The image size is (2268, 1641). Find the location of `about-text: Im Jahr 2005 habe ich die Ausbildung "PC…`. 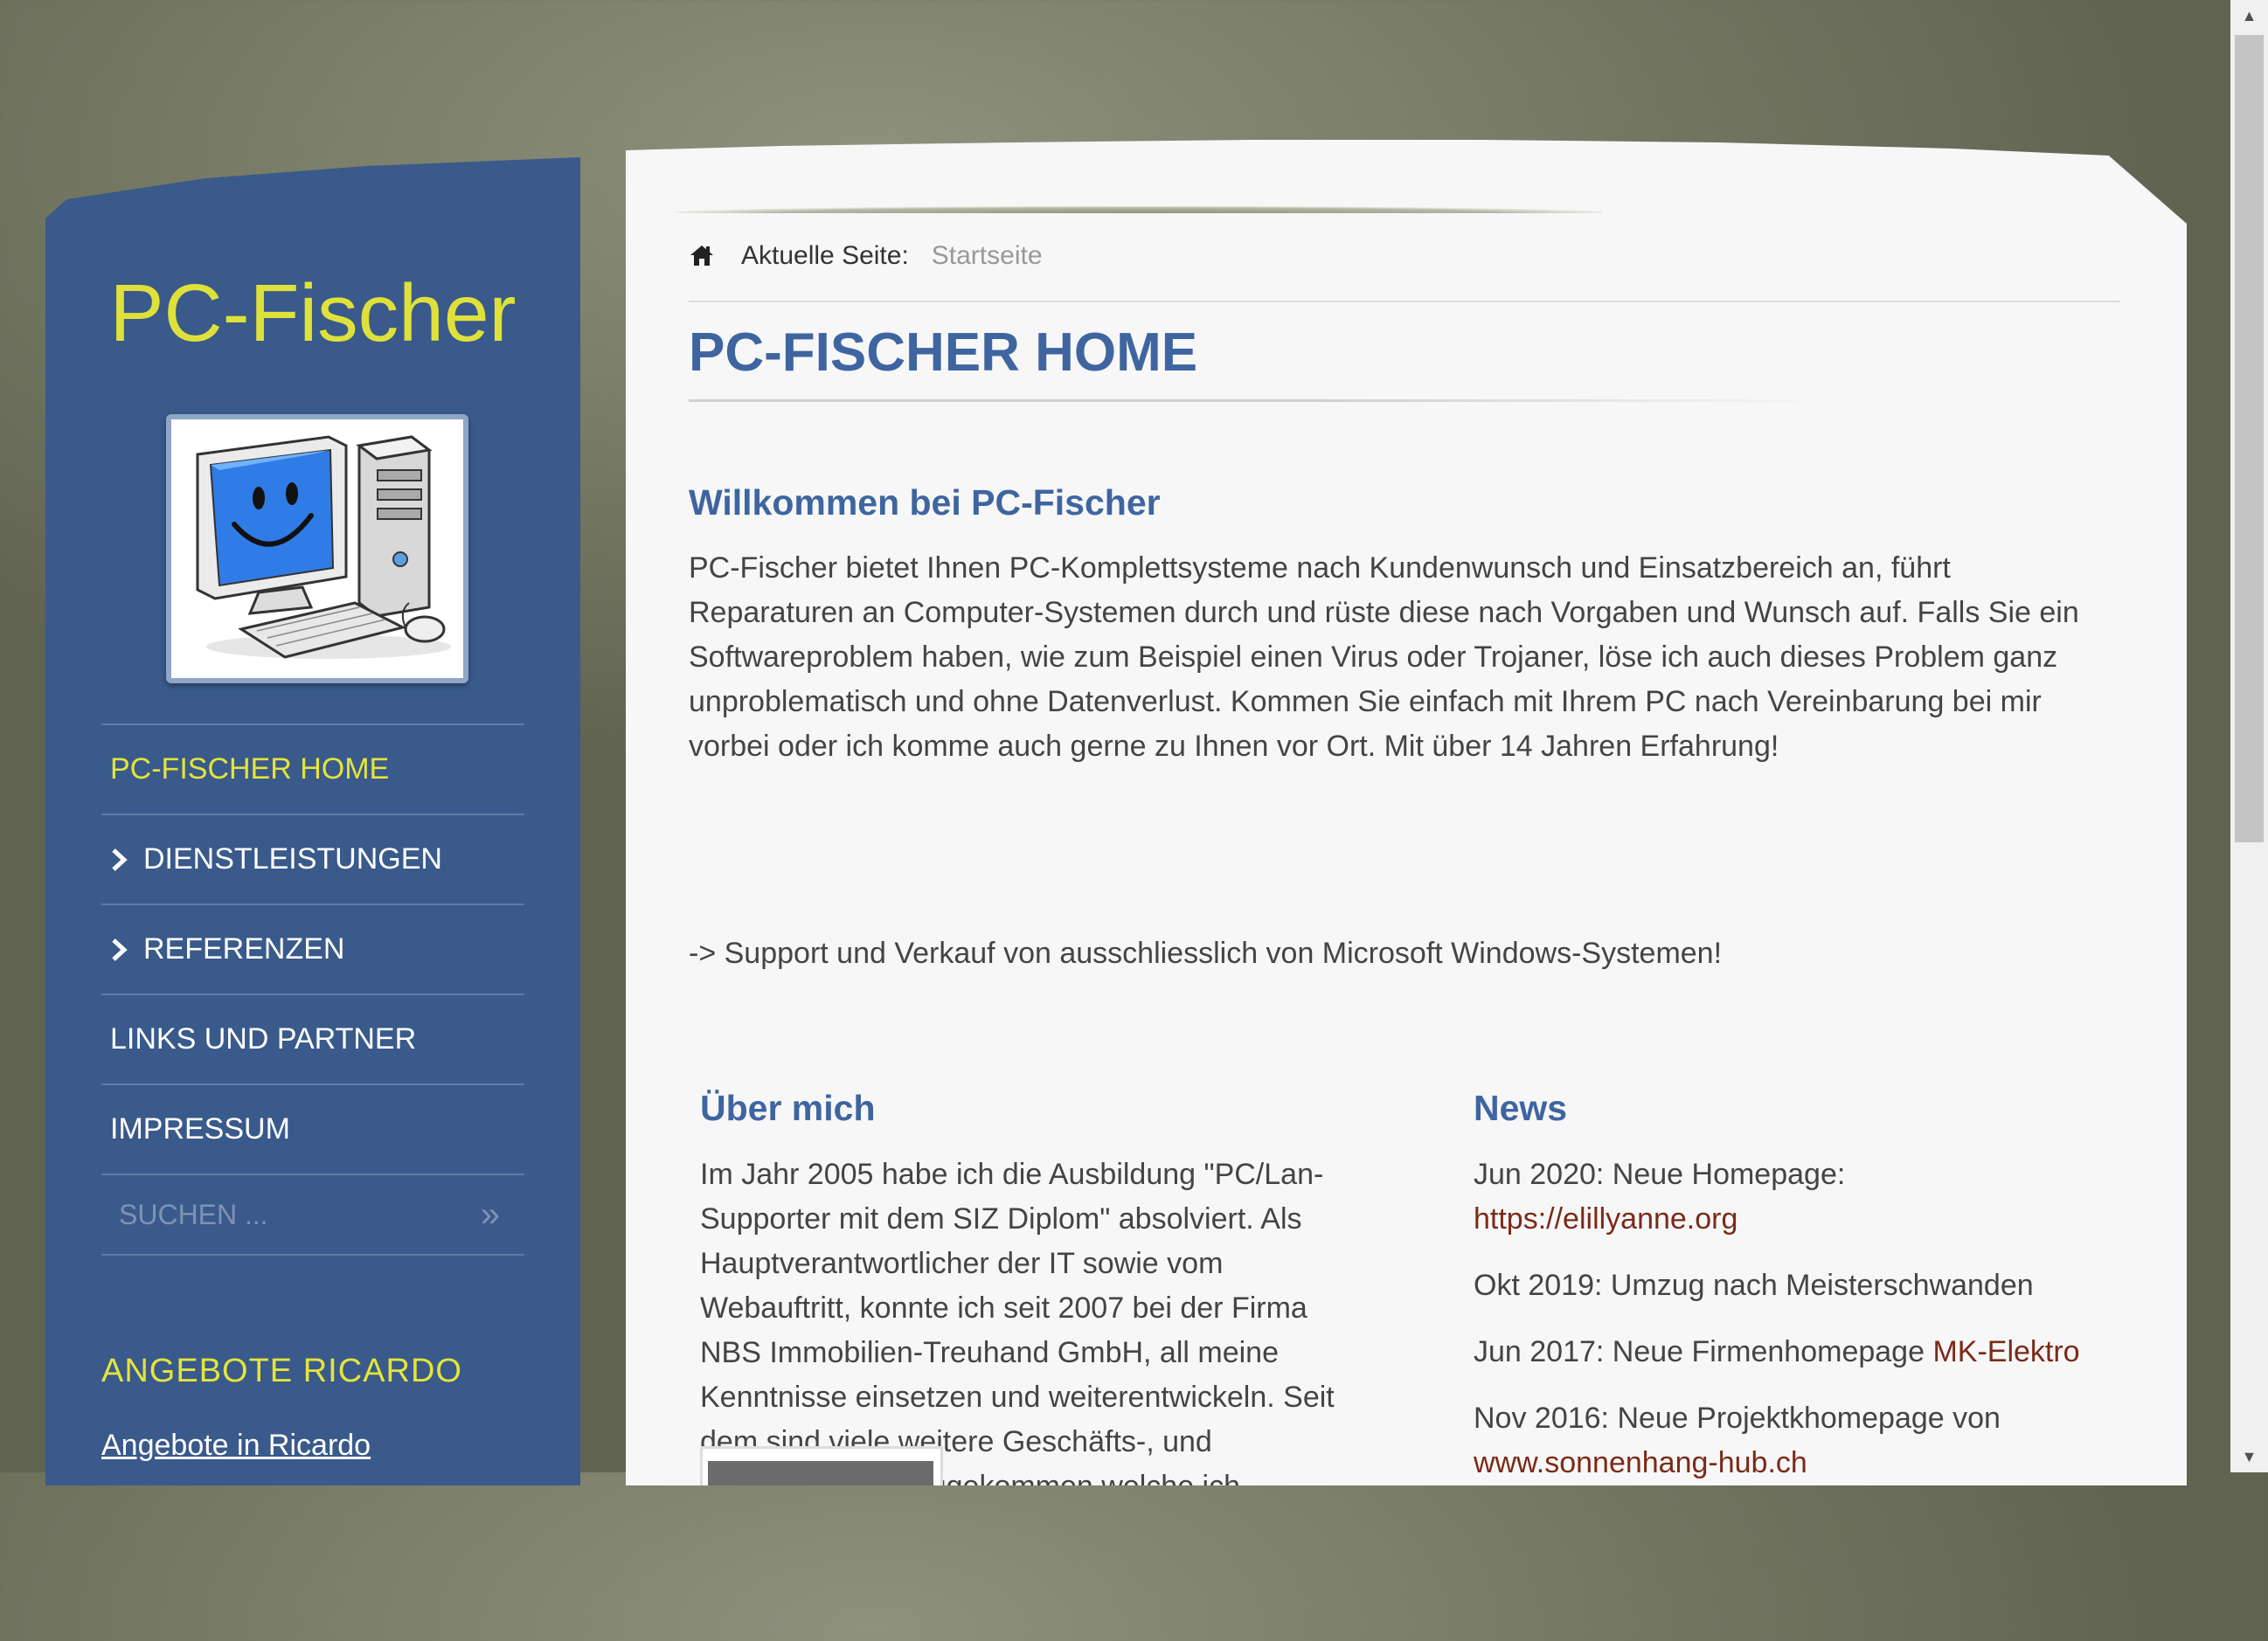

about-text: Im Jahr 2005 habe ich die Ausbildung "PC… is located at coordinates (1041, 1350).